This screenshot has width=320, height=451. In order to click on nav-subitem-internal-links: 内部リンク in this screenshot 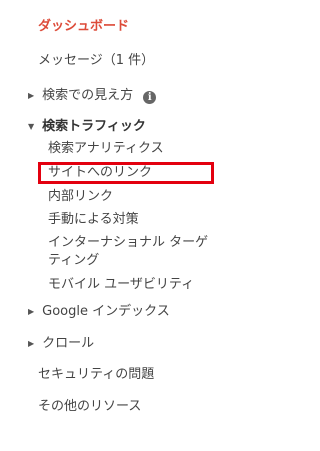, I will do `click(160, 197)`.